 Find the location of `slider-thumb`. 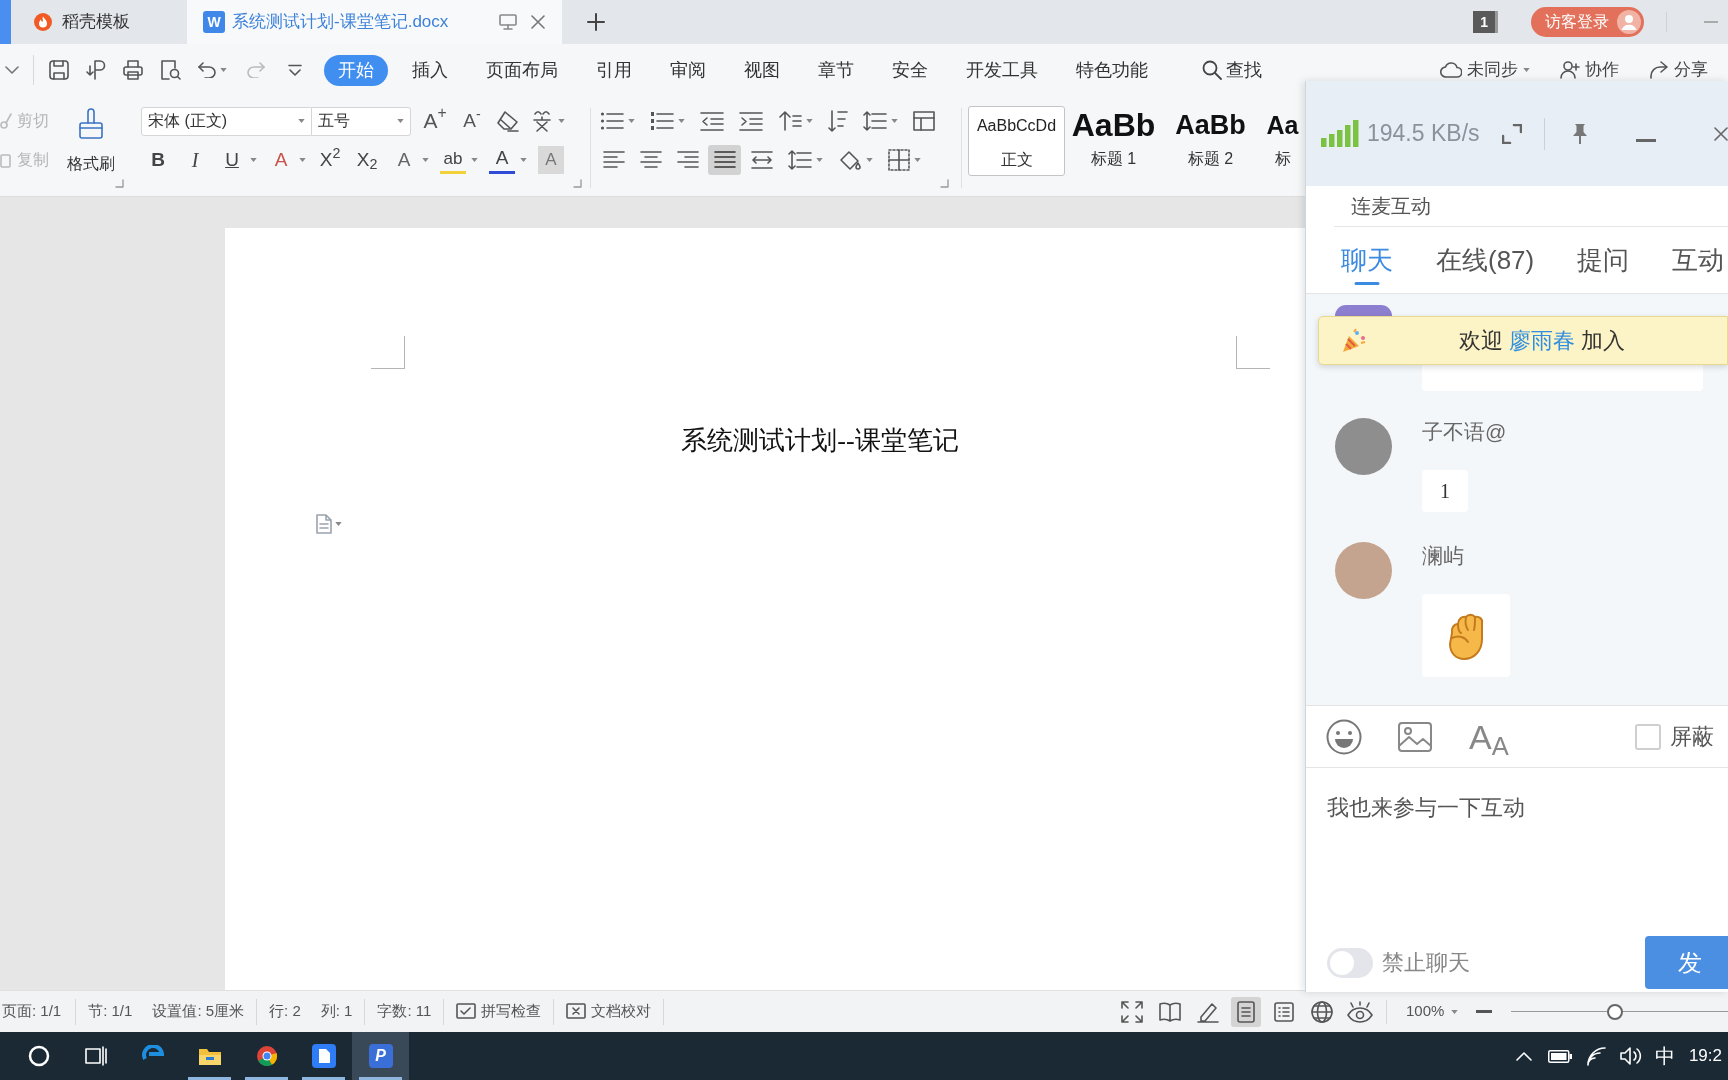

slider-thumb is located at coordinates (1615, 1011).